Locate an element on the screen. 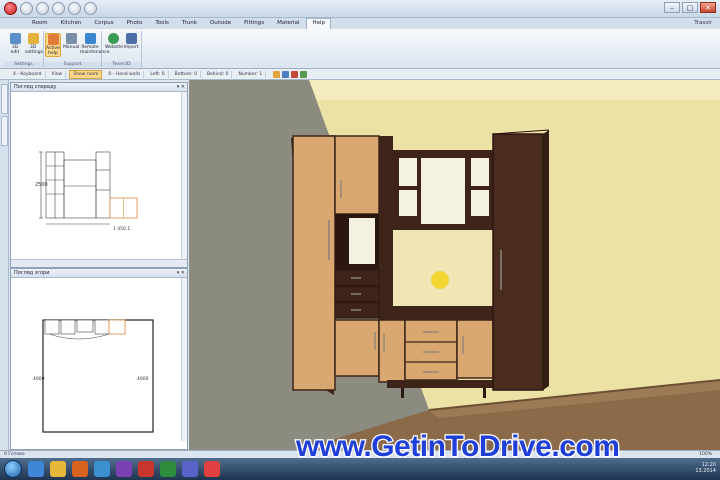  active-help-button: Active help is located at coordinates (53, 45).